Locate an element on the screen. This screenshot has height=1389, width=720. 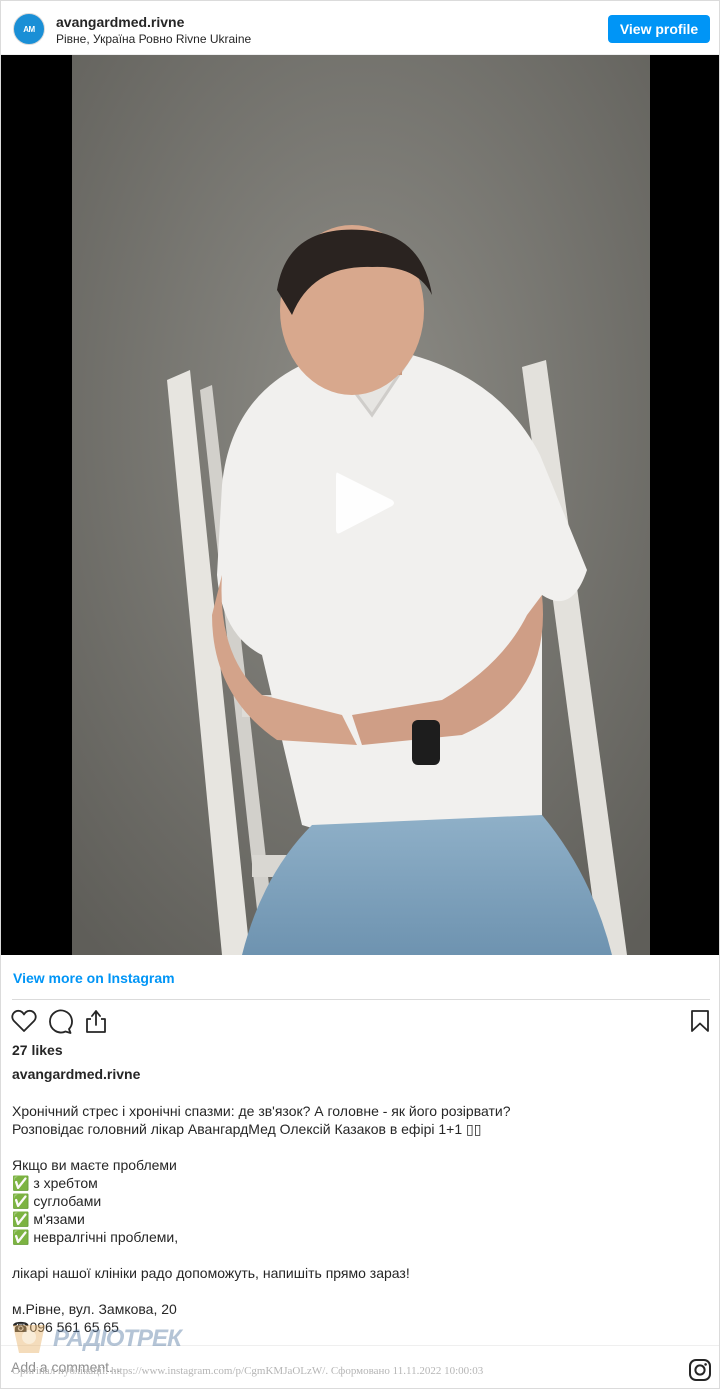
watermark-logo-icon is located at coordinates (29, 1339).